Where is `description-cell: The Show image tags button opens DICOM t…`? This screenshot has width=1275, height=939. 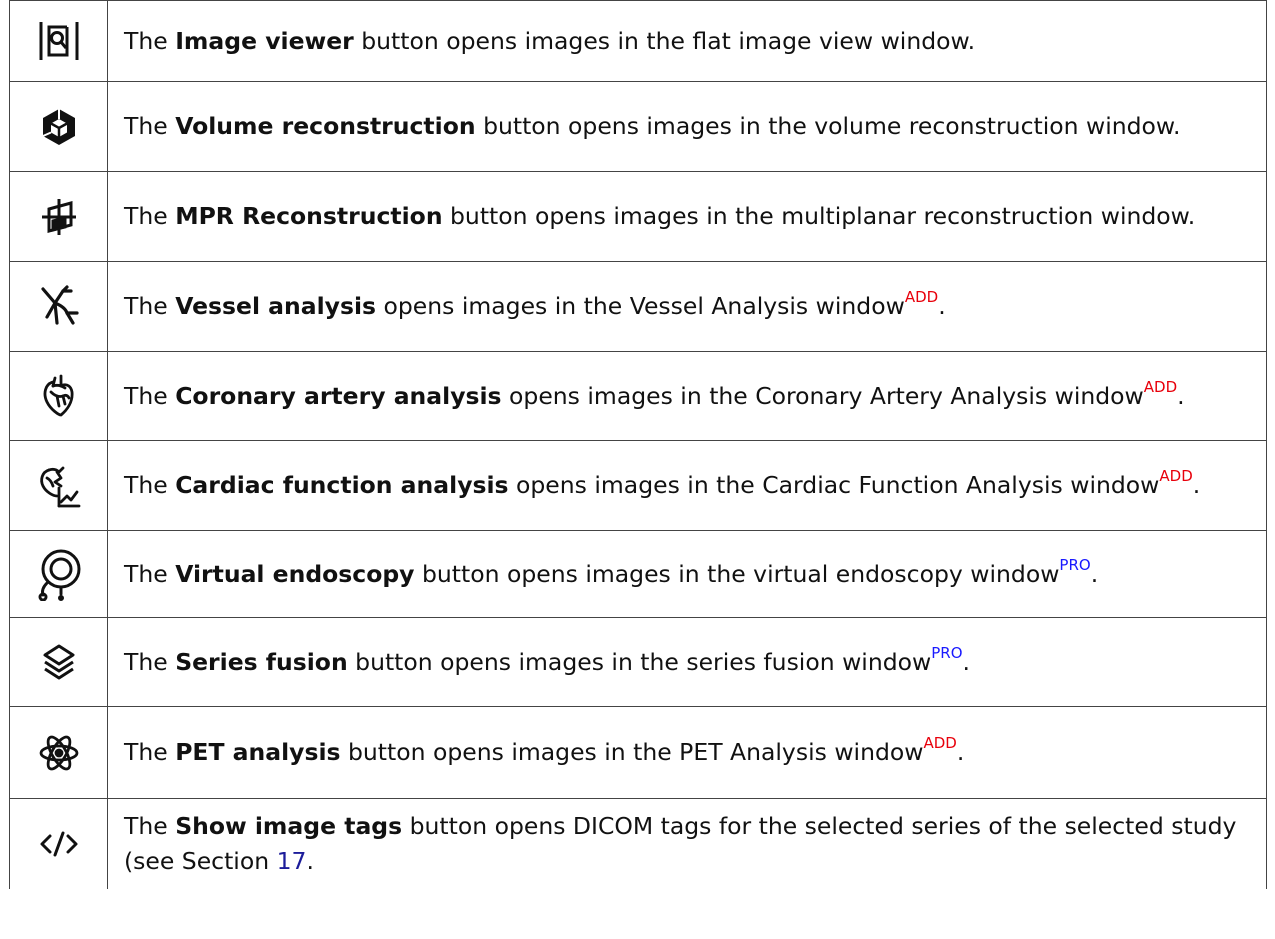
description-cell: The Show image tags button opens DICOM t… is located at coordinates (687, 843).